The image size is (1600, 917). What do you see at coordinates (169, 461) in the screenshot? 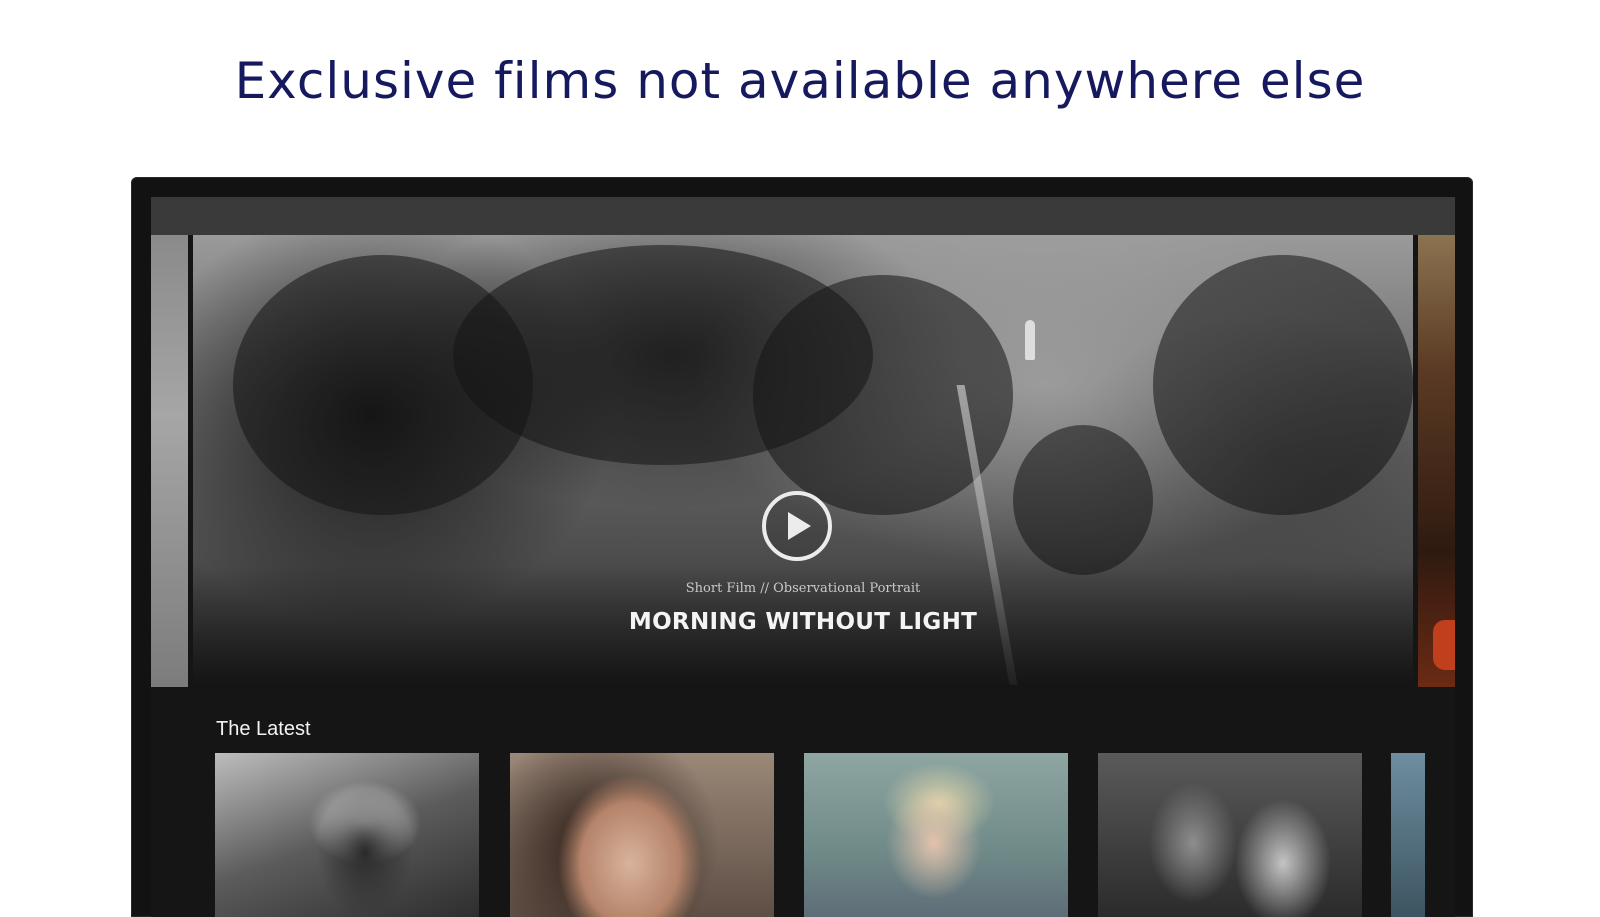
I see `carousel-prev-slide` at bounding box center [169, 461].